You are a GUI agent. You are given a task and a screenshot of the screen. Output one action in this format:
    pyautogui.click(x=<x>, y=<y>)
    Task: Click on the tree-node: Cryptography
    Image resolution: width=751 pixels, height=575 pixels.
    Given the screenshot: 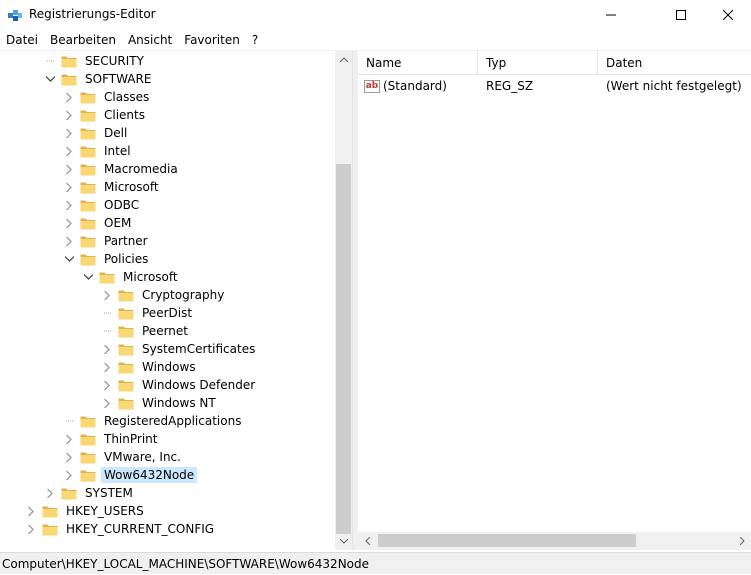 What is the action you would take?
    pyautogui.click(x=164, y=295)
    